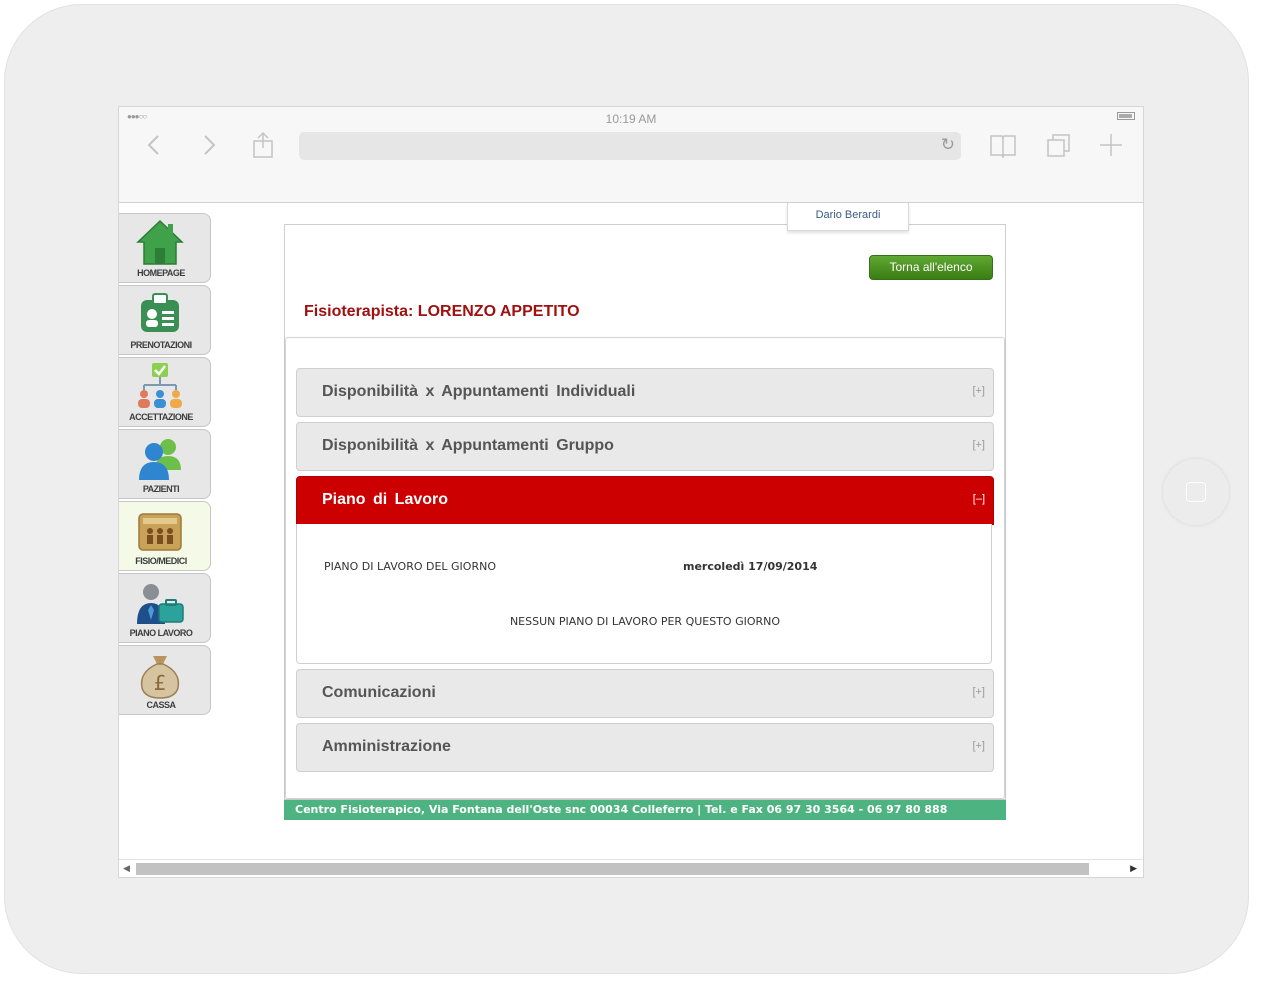 This screenshot has width=1261, height=982. I want to click on url-bar: ↻, so click(630, 146).